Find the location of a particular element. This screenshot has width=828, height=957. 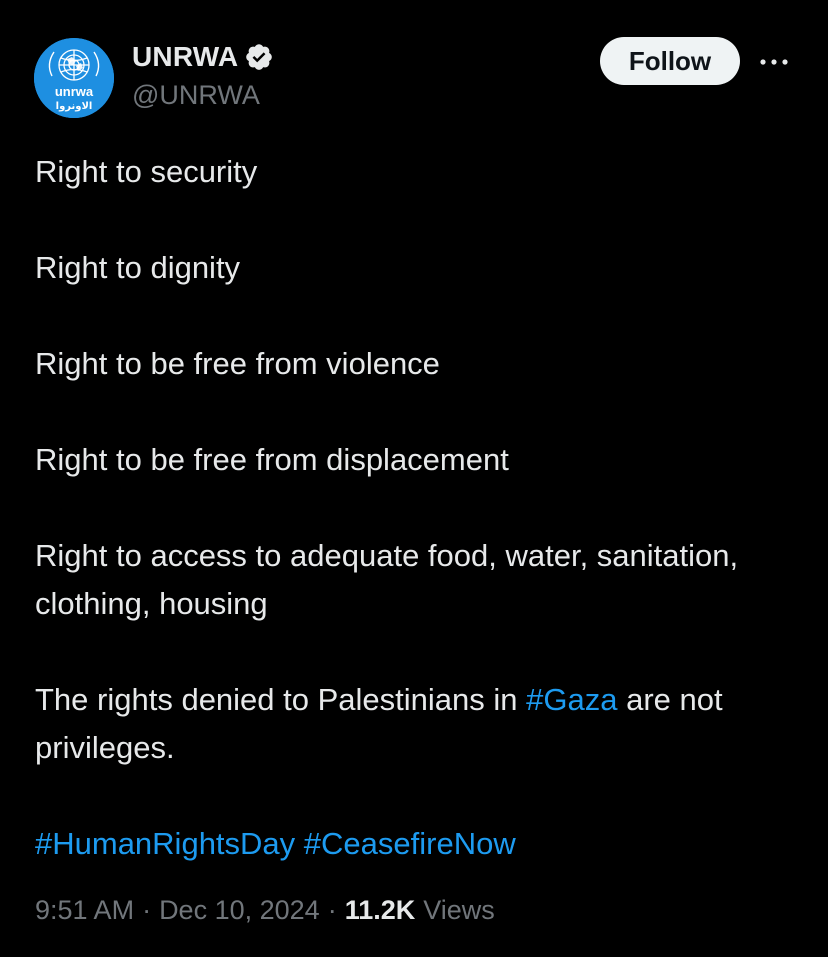

views-label: Views is located at coordinates (459, 910).